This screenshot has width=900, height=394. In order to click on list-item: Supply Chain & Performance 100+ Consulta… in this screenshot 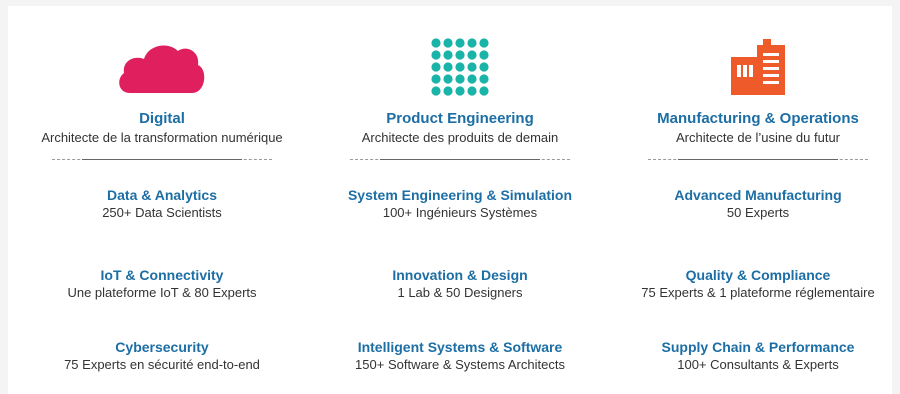, I will do `click(754, 356)`.